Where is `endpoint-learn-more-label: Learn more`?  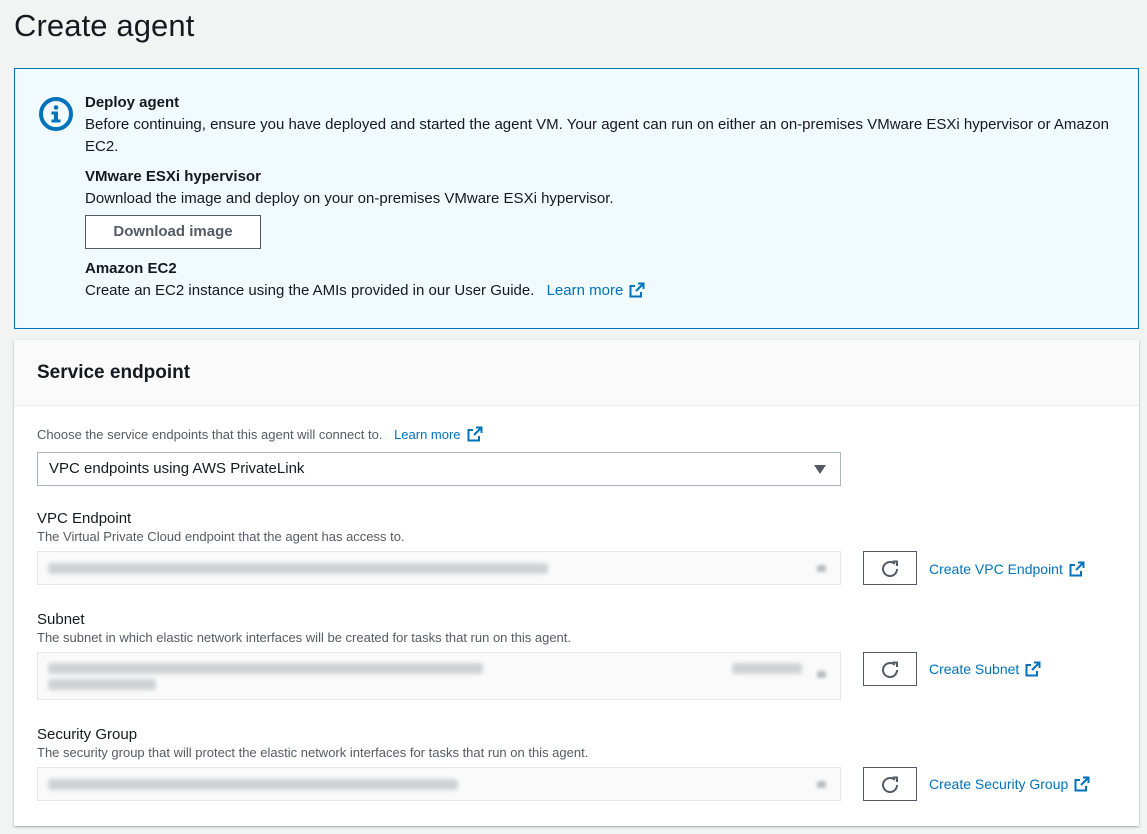
endpoint-learn-more-label: Learn more is located at coordinates (427, 434).